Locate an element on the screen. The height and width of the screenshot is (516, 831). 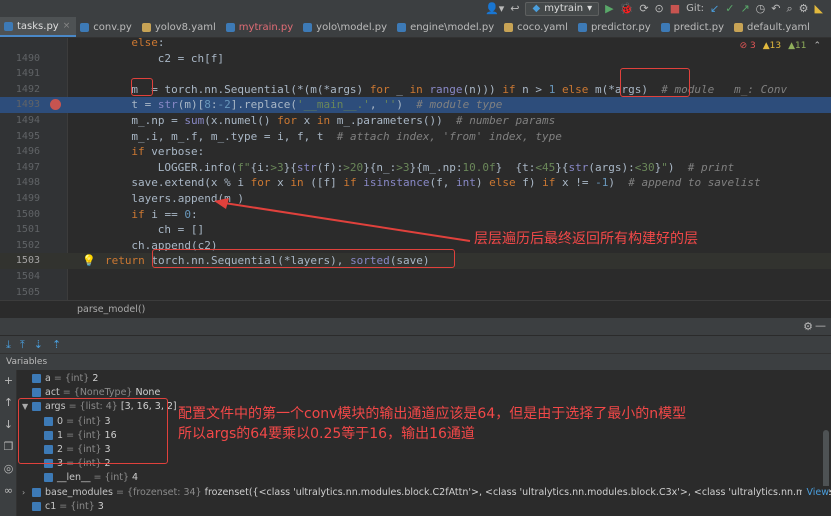
lightbulb-icon: 💡 is located at coordinates (89, 260).